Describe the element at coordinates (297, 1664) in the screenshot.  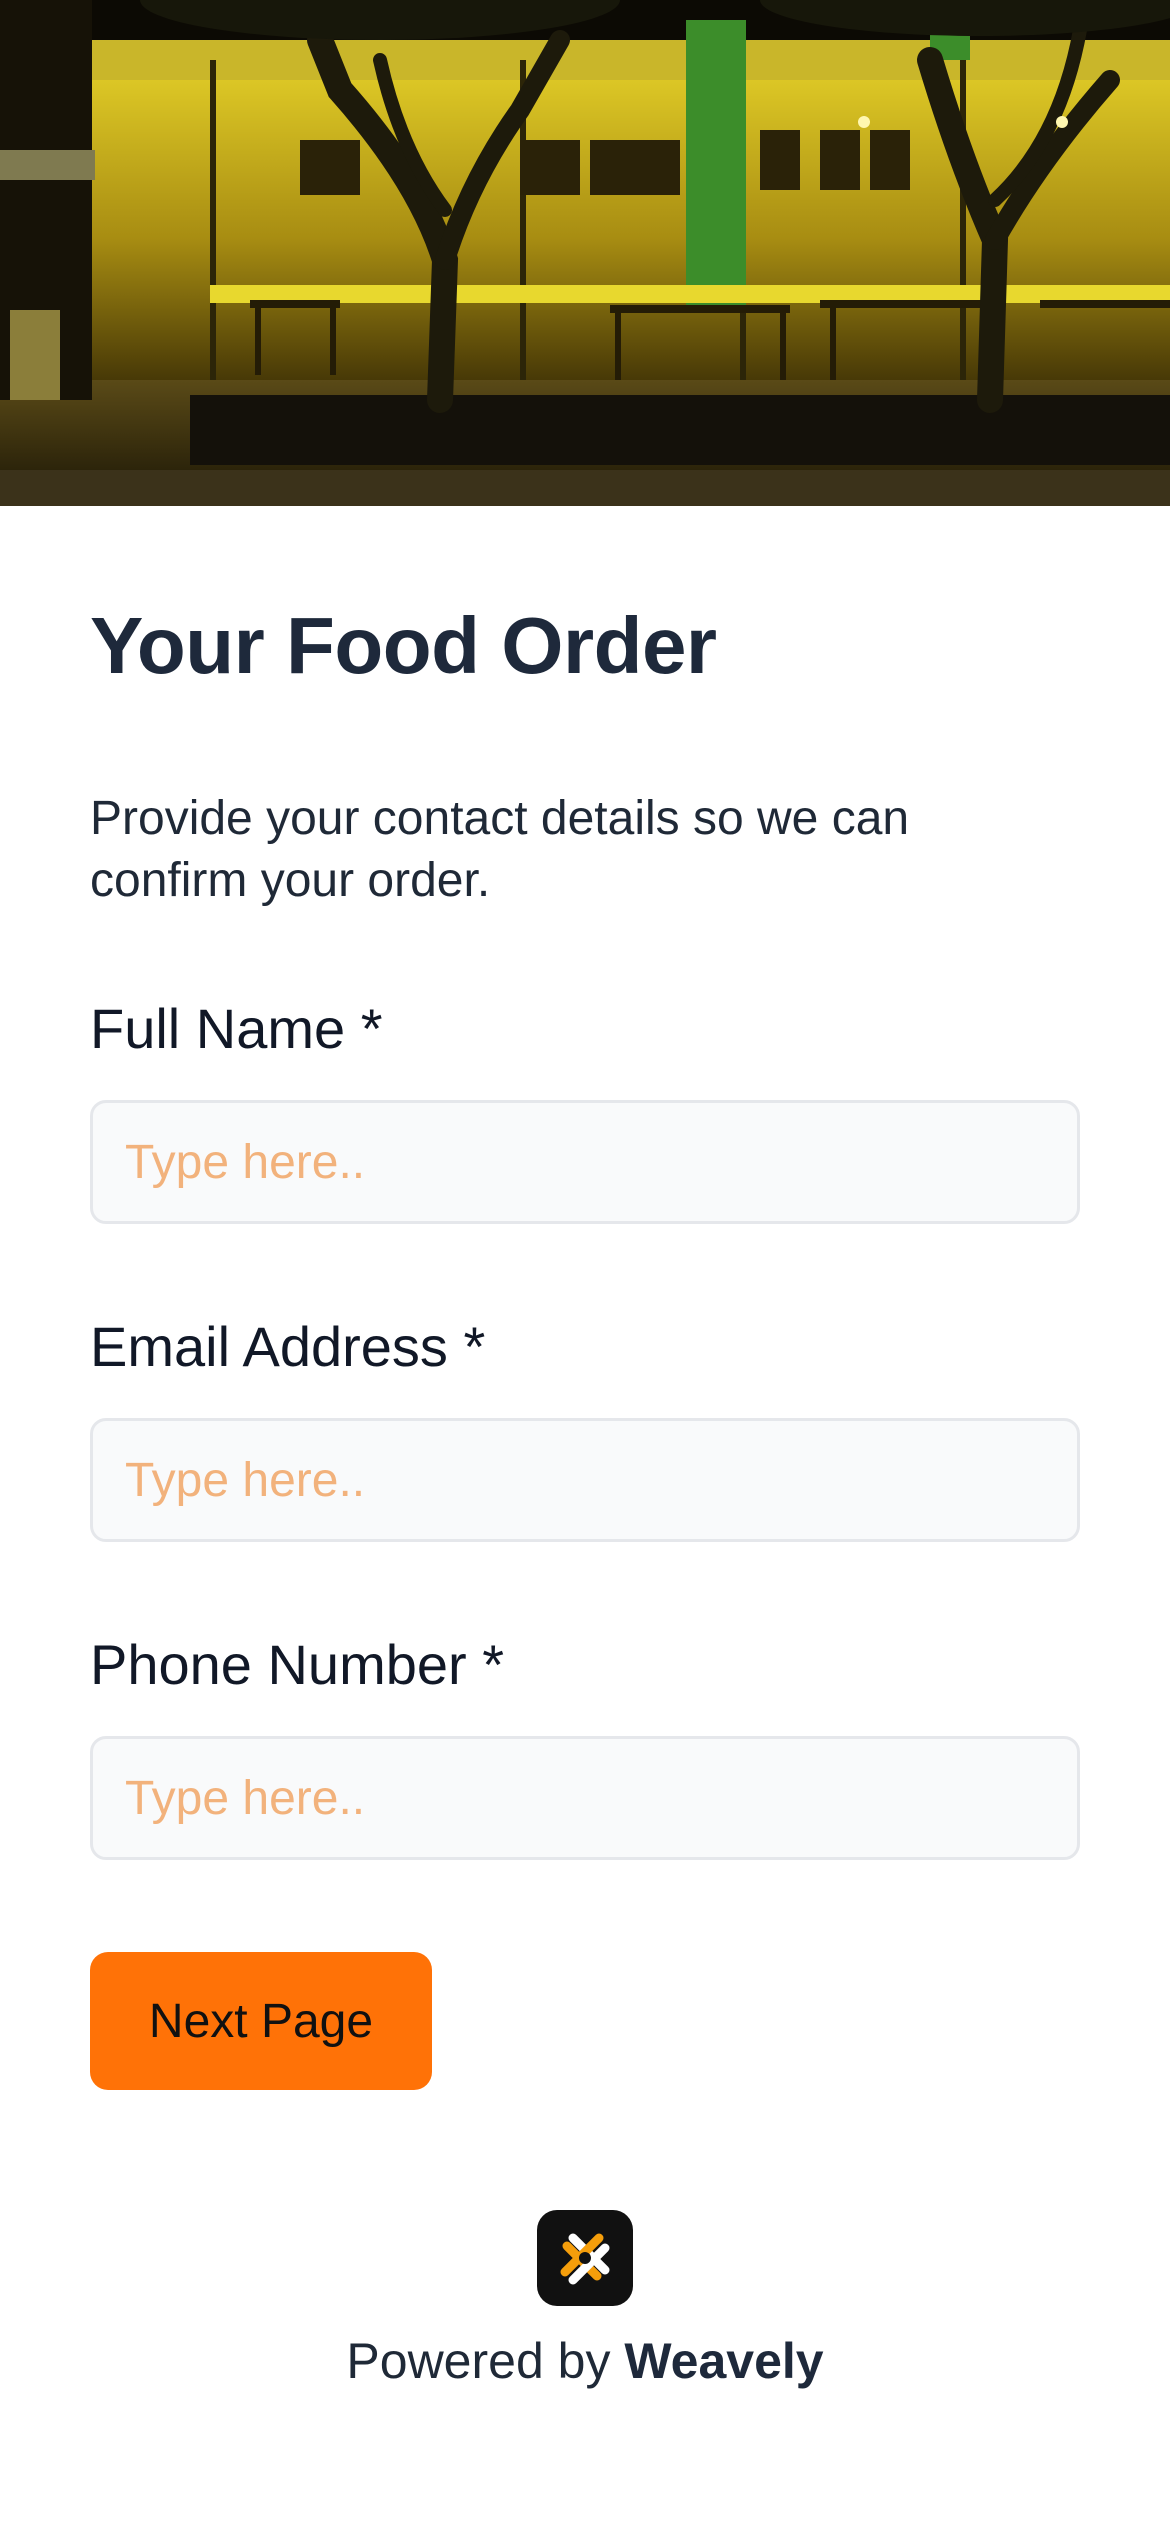
I see `phone-number-label: Phone Number *` at that location.